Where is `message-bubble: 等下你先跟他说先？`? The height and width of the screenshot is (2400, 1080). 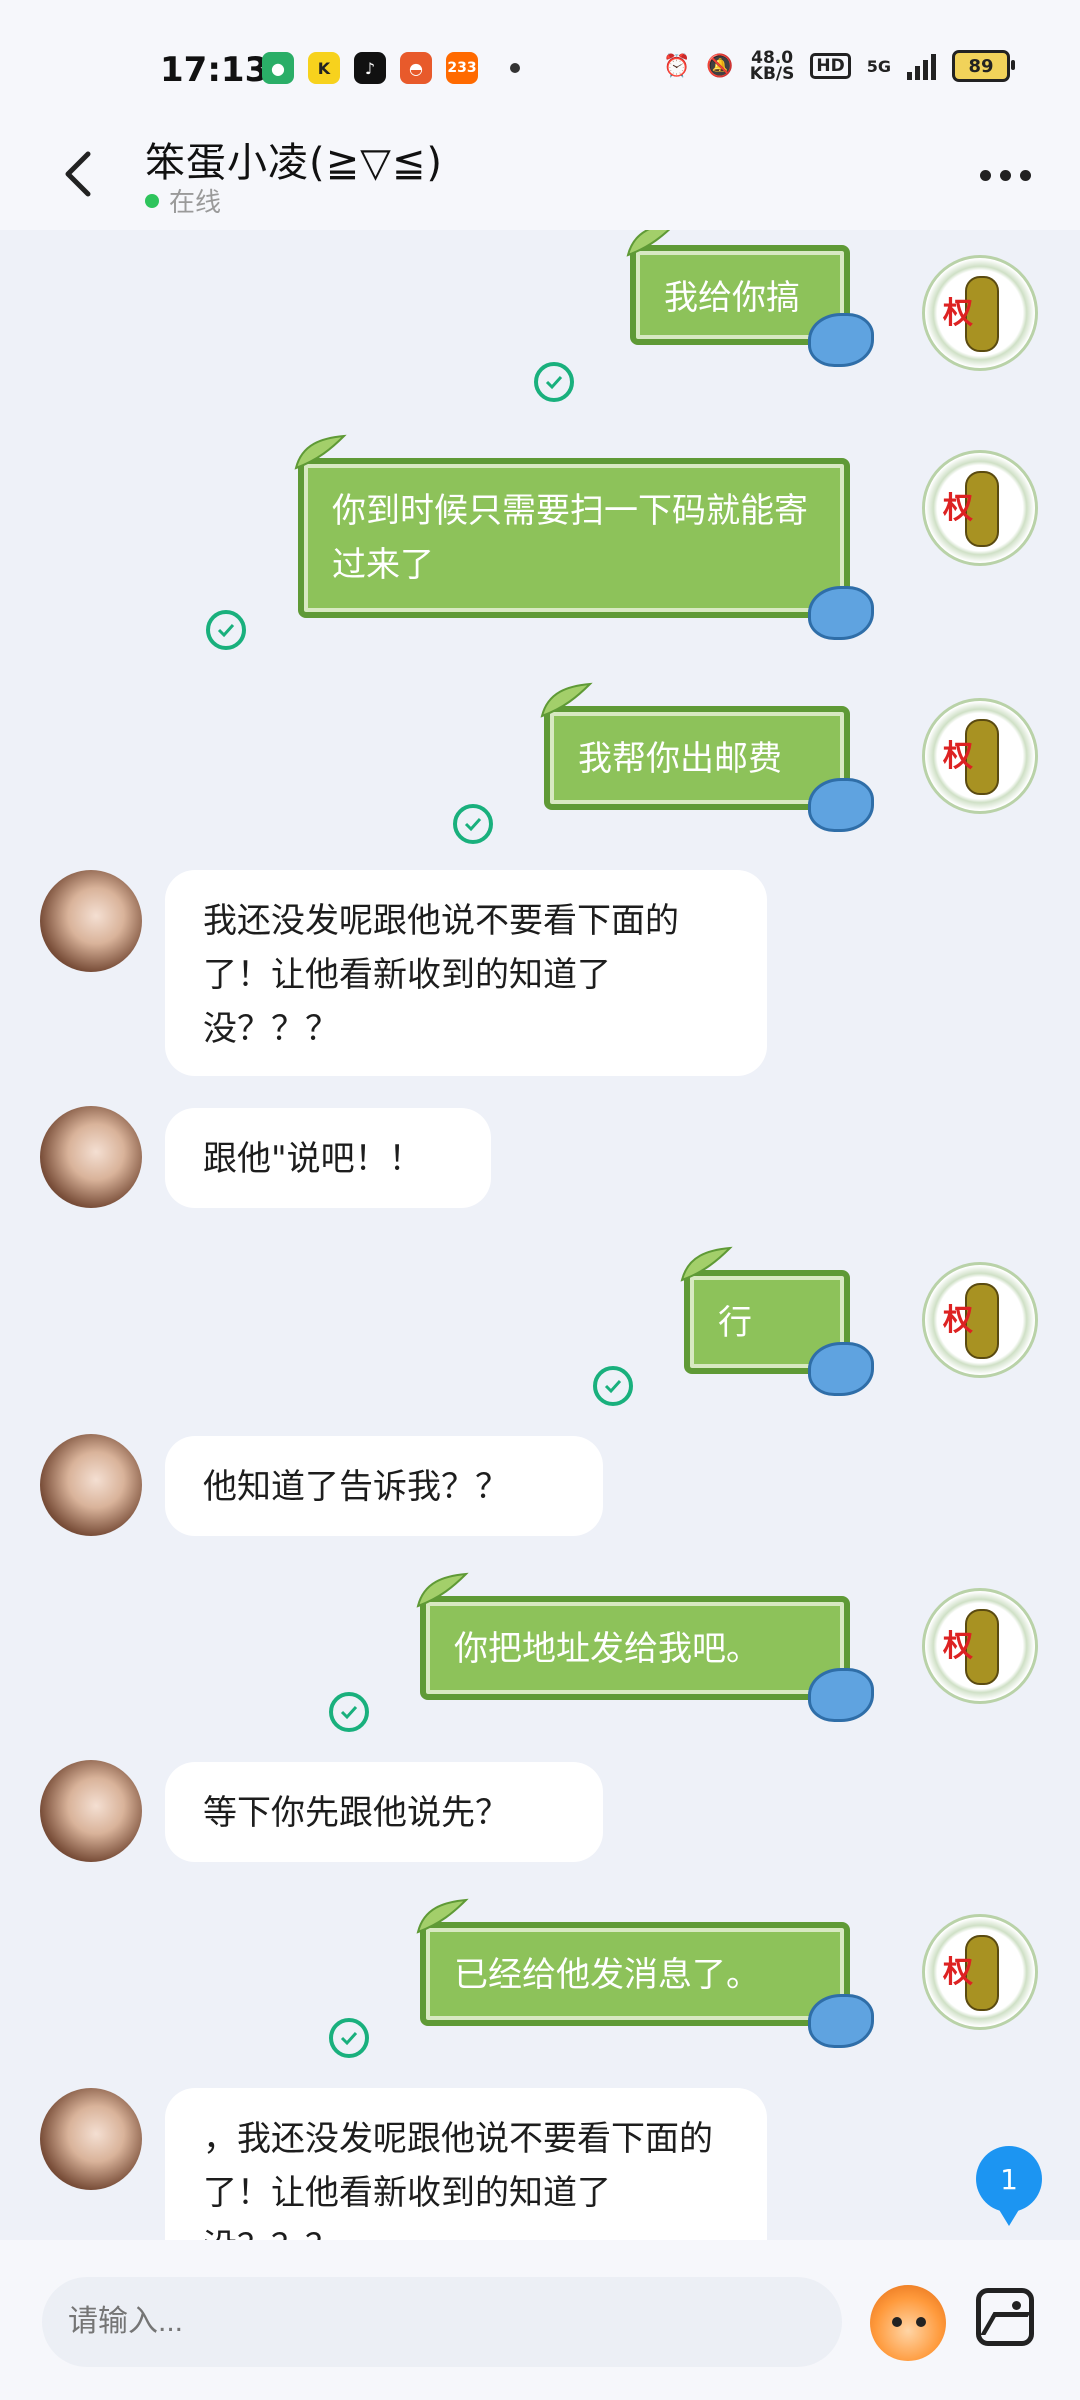 message-bubble: 等下你先跟他说先？ is located at coordinates (384, 1812).